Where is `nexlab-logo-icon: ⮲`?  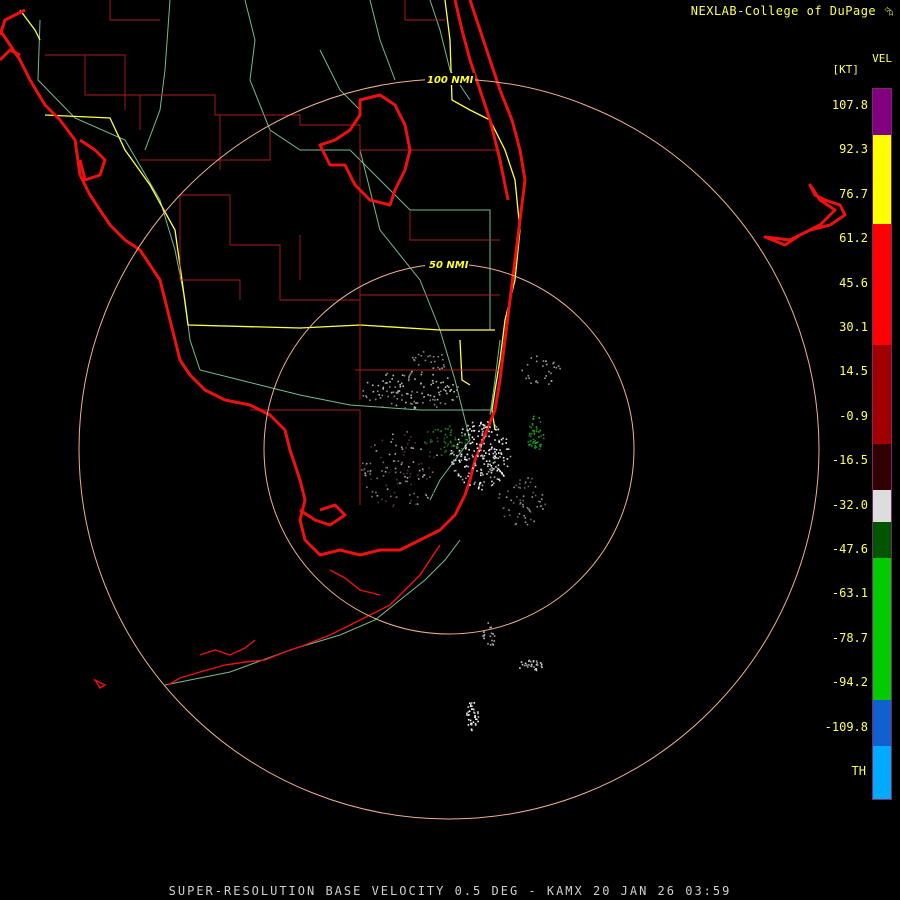 nexlab-logo-icon: ⮲ is located at coordinates (888, 11).